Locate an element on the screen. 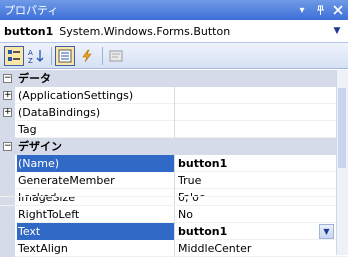 Image resolution: width=348 pixels, height=257 pixels. properties-toolbar: A Z is located at coordinates (174, 56).